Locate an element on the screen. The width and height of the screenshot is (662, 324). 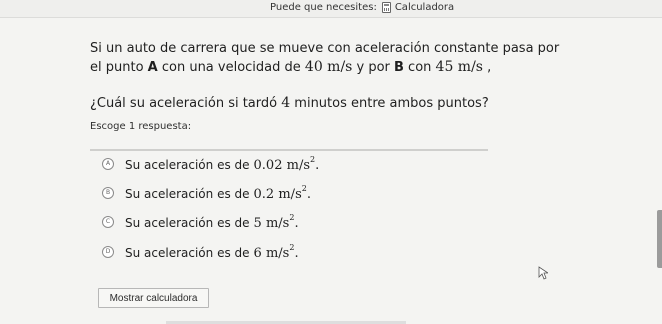
answer-b-punctuation: . is located at coordinates (308, 194).